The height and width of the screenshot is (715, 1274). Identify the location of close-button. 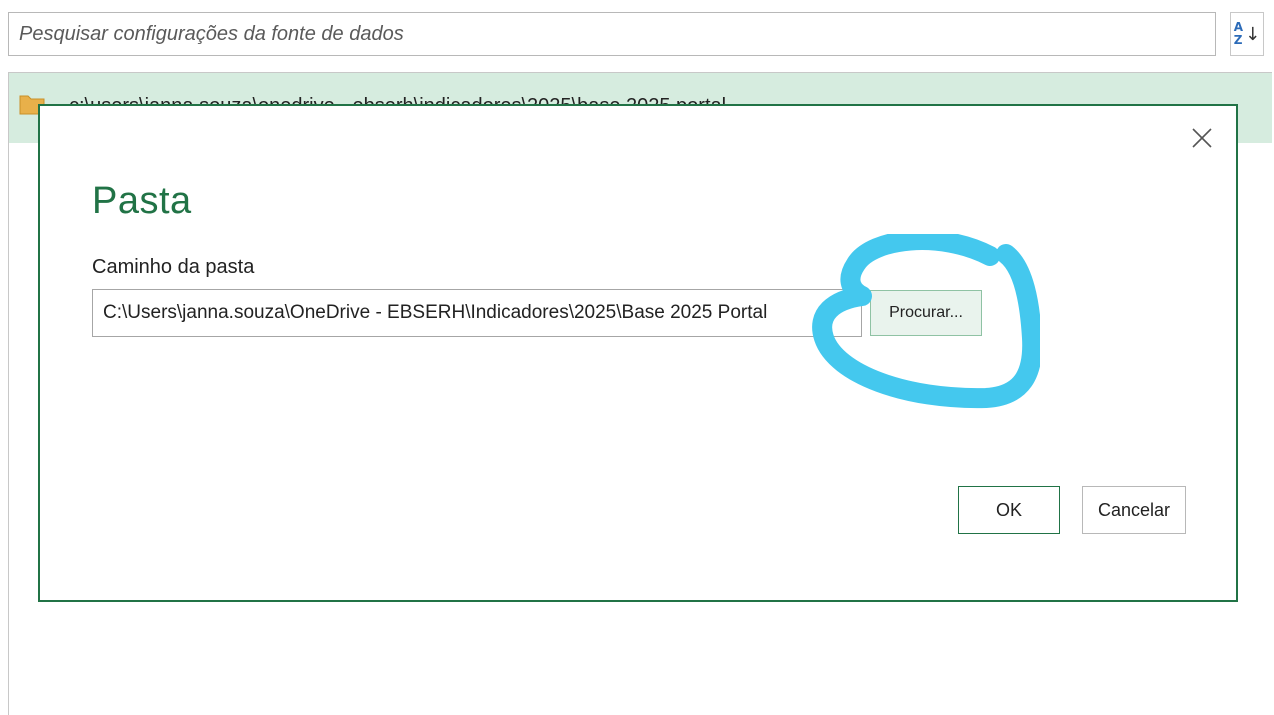
(1202, 138).